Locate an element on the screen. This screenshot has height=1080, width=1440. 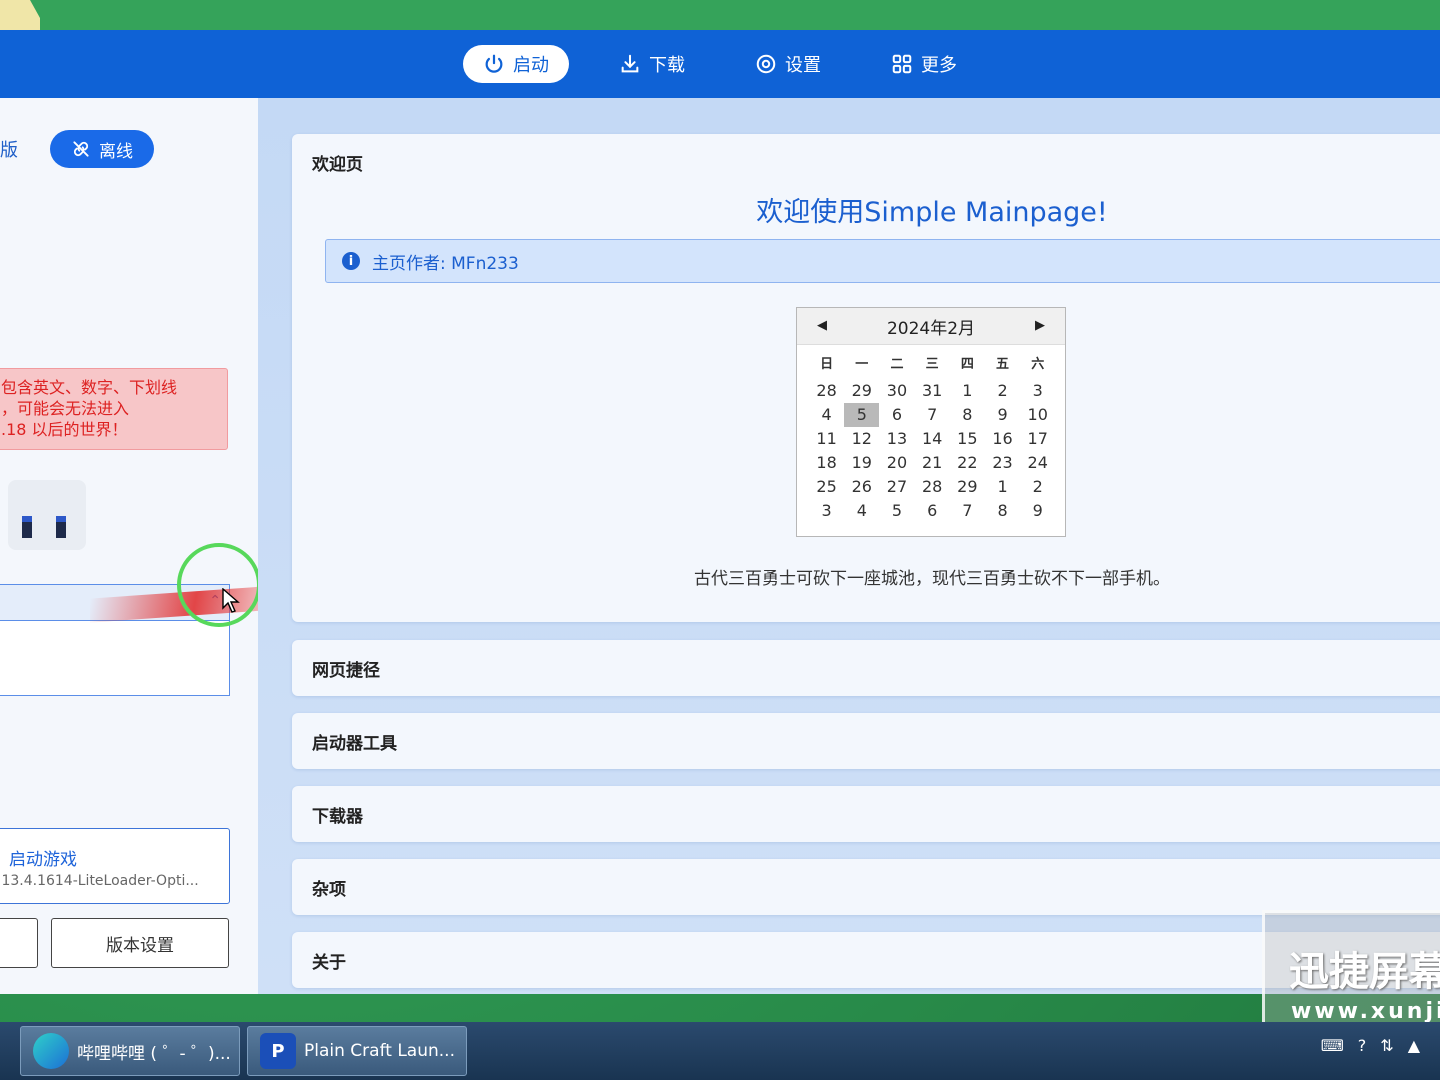
tab-download: 下载 is located at coordinates (652, 64).